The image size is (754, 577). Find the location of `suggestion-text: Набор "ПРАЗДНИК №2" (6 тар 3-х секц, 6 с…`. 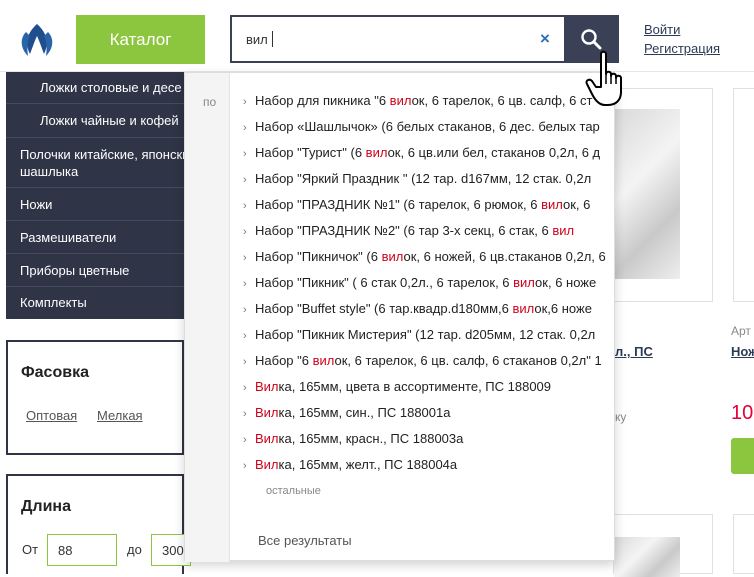

suggestion-text: Набор "ПРАЗДНИК №2" (6 тар 3-х секц, 6 с… is located at coordinates (404, 230).